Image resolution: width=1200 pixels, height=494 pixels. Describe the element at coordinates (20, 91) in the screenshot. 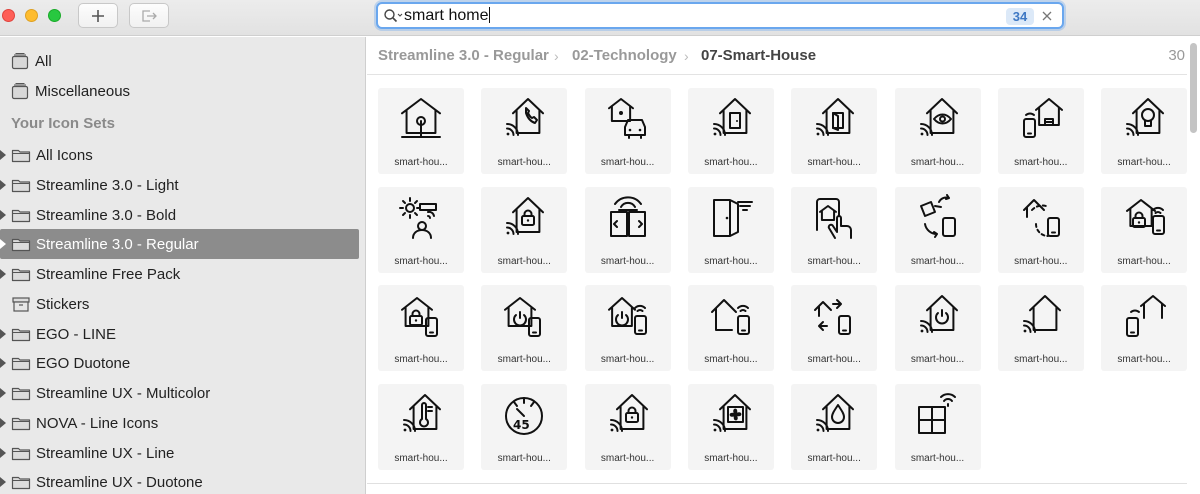

I see `stack-icon` at that location.